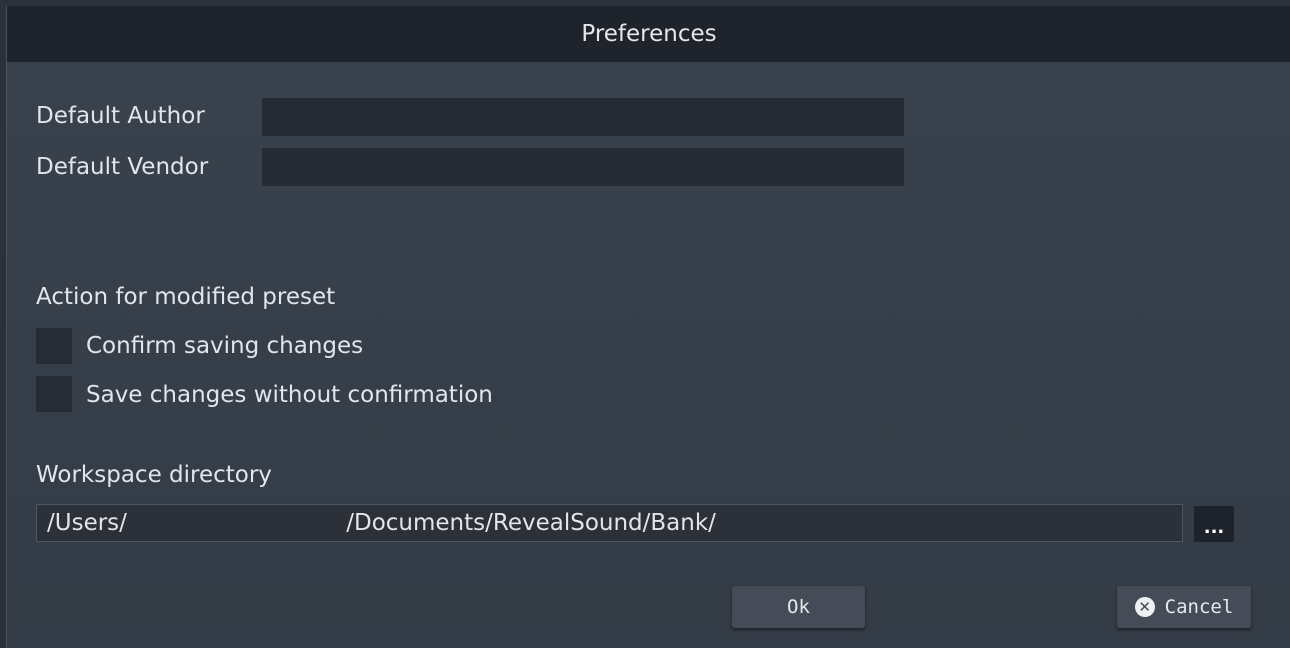 The width and height of the screenshot is (1290, 648). Describe the element at coordinates (154, 475) in the screenshot. I see `workspace-directory-label: Workspace directory` at that location.